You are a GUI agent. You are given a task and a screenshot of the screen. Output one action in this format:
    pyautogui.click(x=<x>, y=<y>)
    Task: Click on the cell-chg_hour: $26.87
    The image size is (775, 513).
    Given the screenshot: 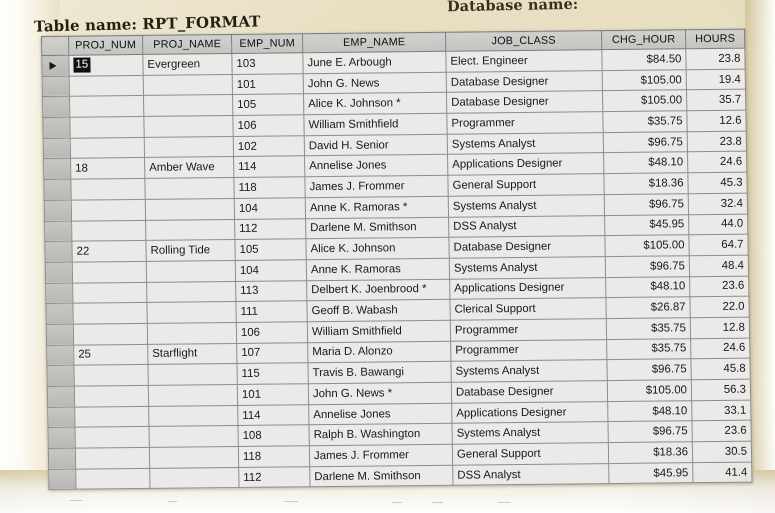 What is the action you would take?
    pyautogui.click(x=648, y=307)
    